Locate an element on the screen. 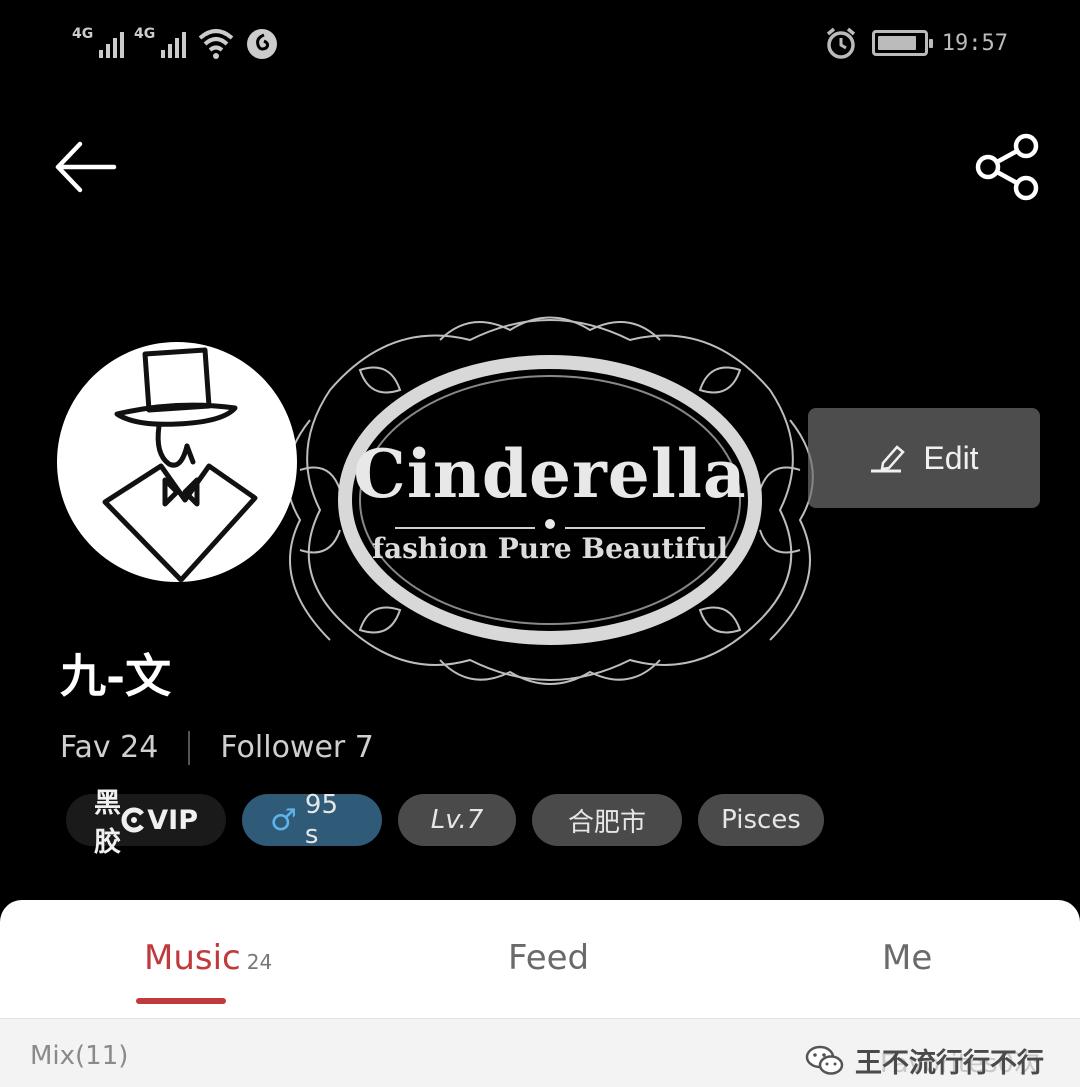 This screenshot has width=1080, height=1087. music-app-icon is located at coordinates (262, 44).